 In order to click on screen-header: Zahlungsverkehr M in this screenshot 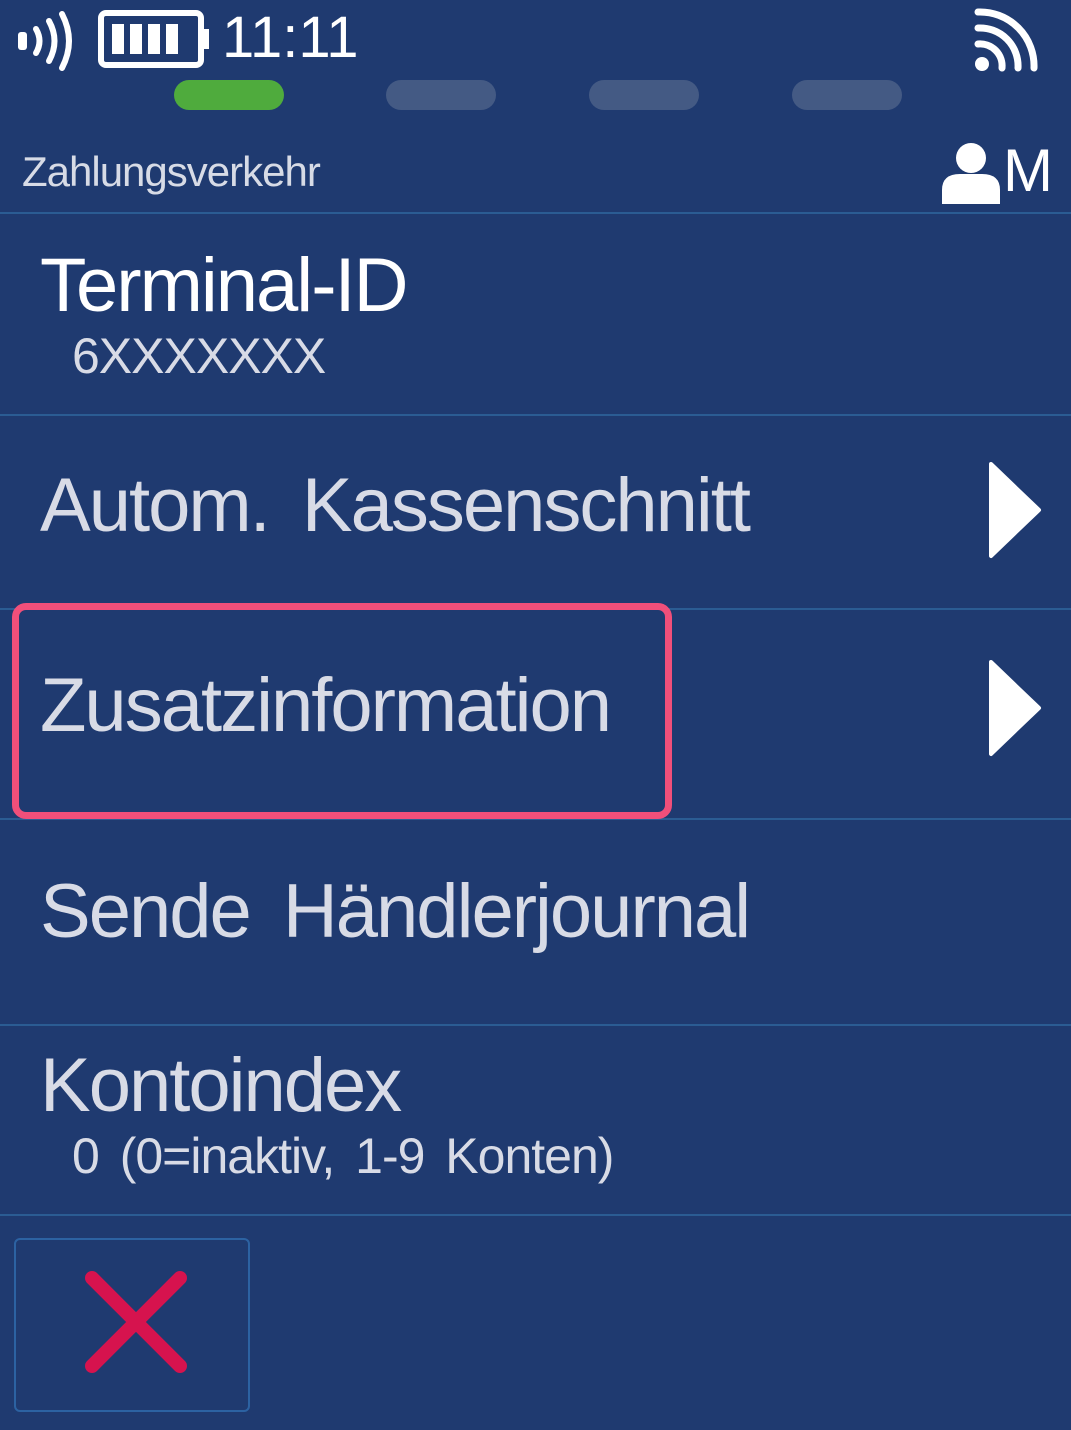, I will do `click(535, 172)`.